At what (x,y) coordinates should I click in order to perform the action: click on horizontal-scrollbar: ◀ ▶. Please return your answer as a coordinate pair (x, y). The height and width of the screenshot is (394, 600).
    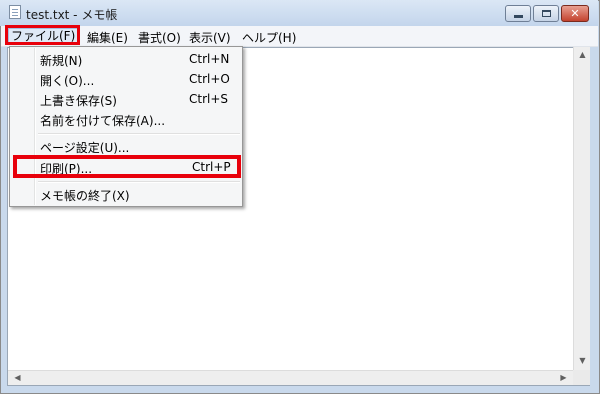
    Looking at the image, I should click on (290, 377).